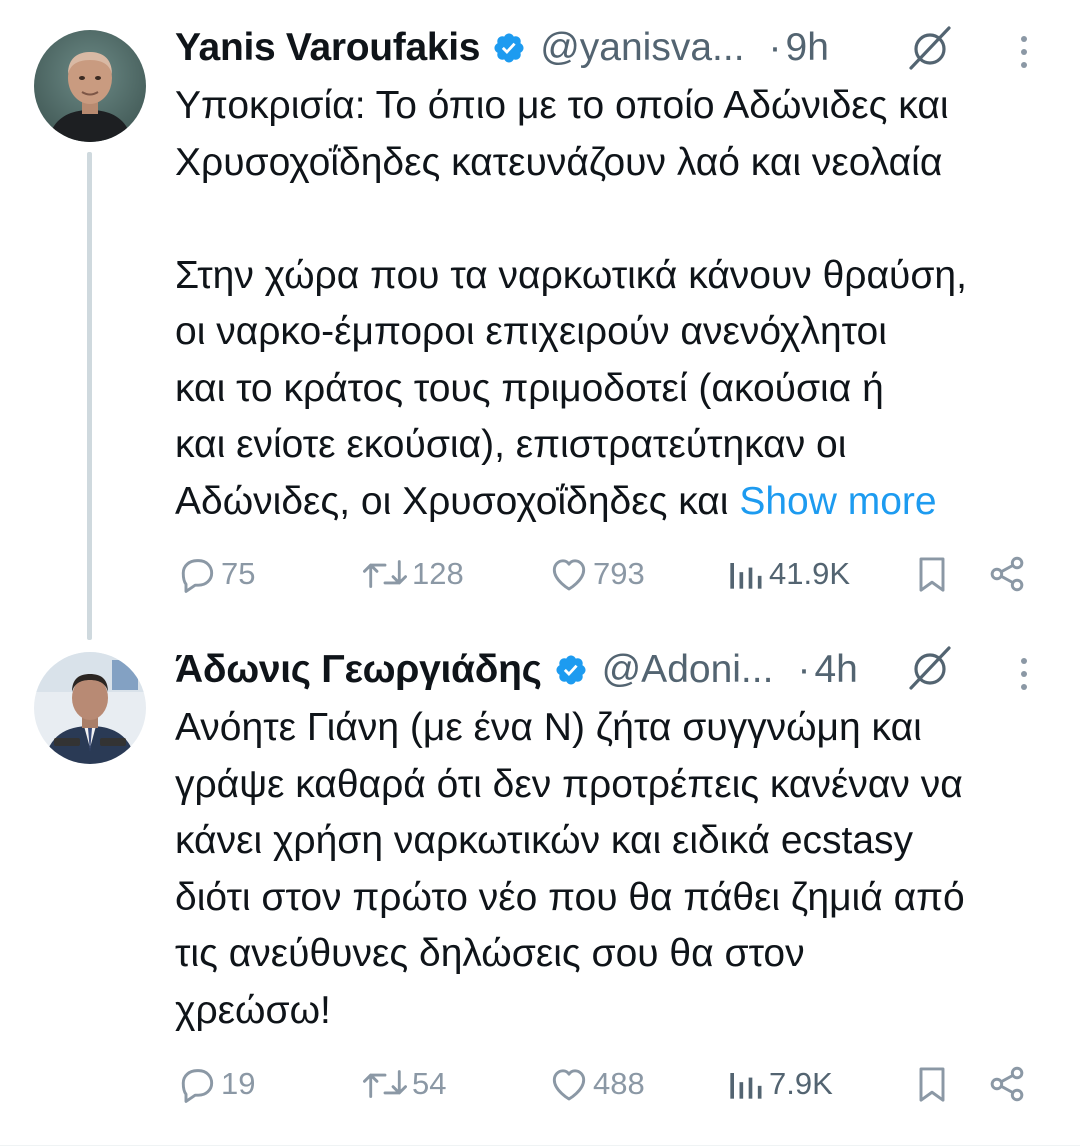 This screenshot has height=1146, width=1080. Describe the element at coordinates (619, 1083) in the screenshot. I see `like-count: 488` at that location.